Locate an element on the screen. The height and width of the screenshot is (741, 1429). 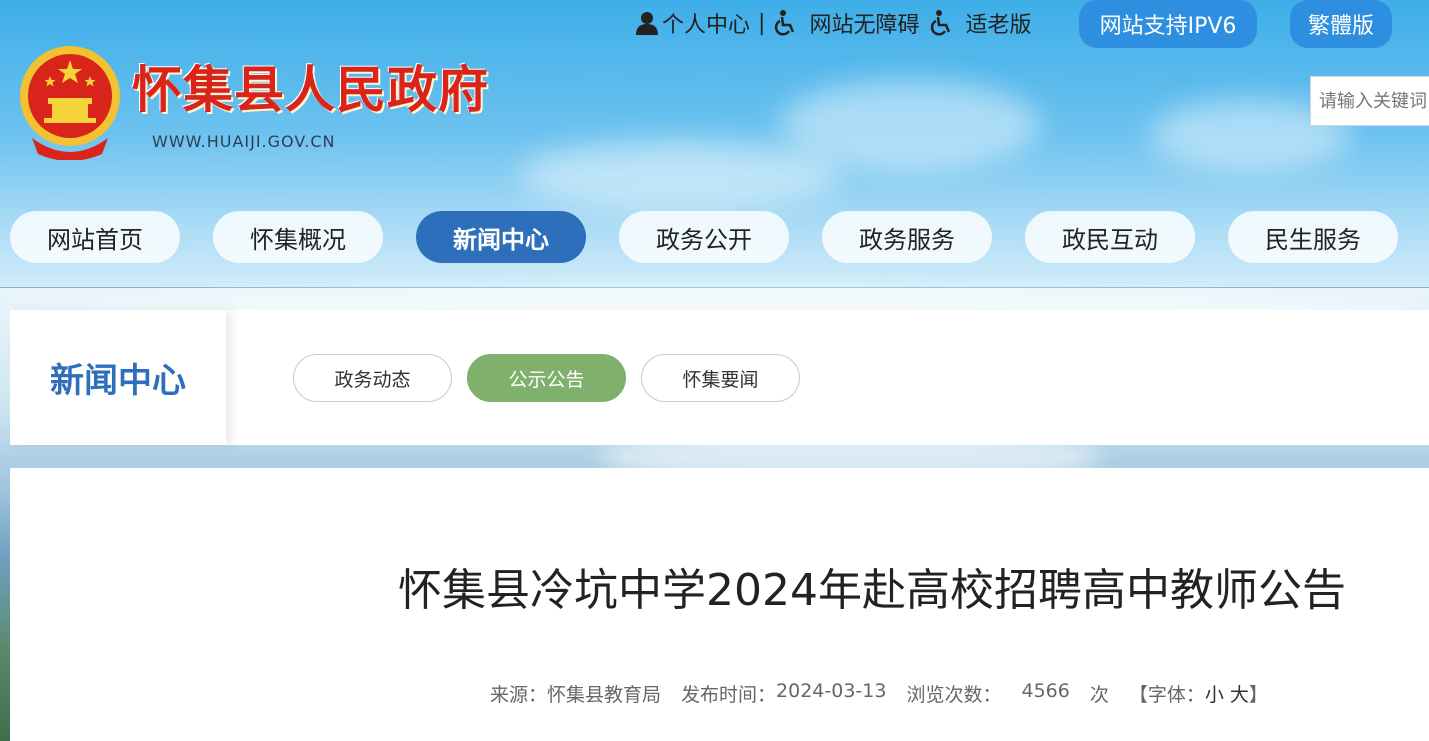
nav-item-overview: 怀集概况 is located at coordinates (298, 237).